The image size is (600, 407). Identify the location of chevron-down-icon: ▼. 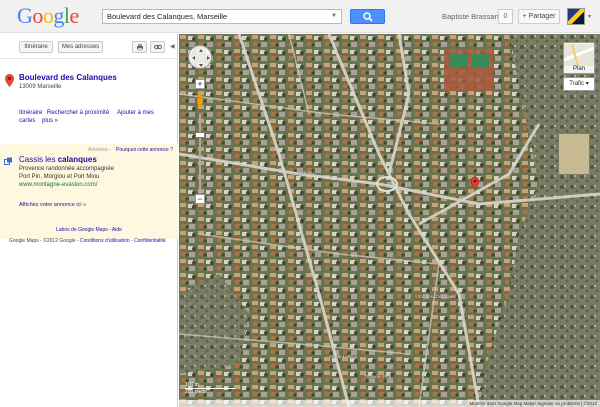
(589, 17).